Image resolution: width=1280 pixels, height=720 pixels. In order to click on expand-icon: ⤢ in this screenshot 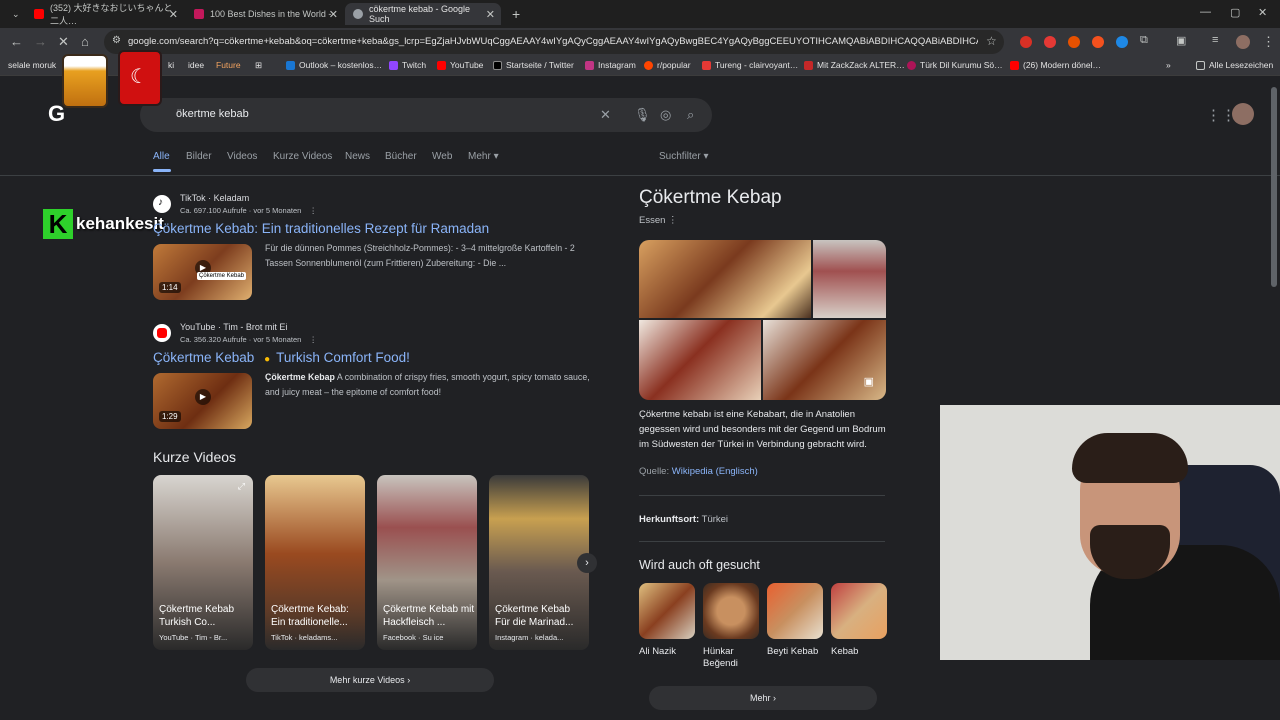, I will do `click(241, 486)`.